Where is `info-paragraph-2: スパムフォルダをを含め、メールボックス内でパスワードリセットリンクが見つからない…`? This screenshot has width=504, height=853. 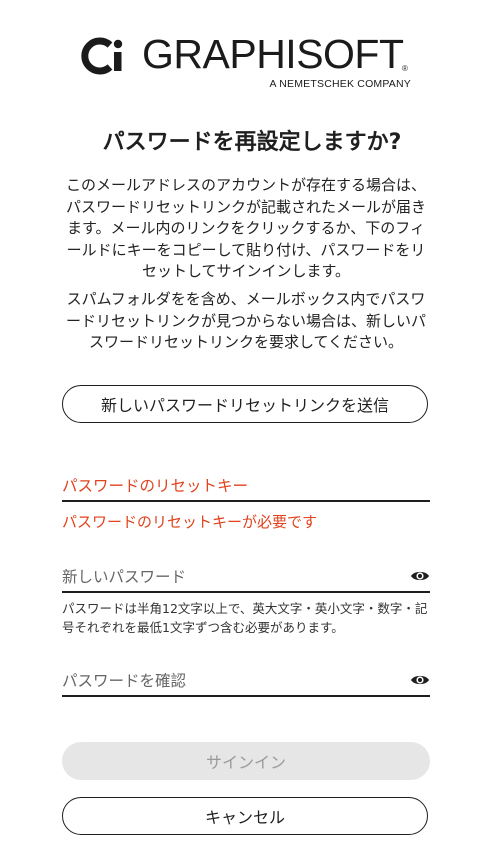 info-paragraph-2: スパムフォルダをを含め、メールボックス内でパスワードリセットリンクが見つからない… is located at coordinates (245, 320).